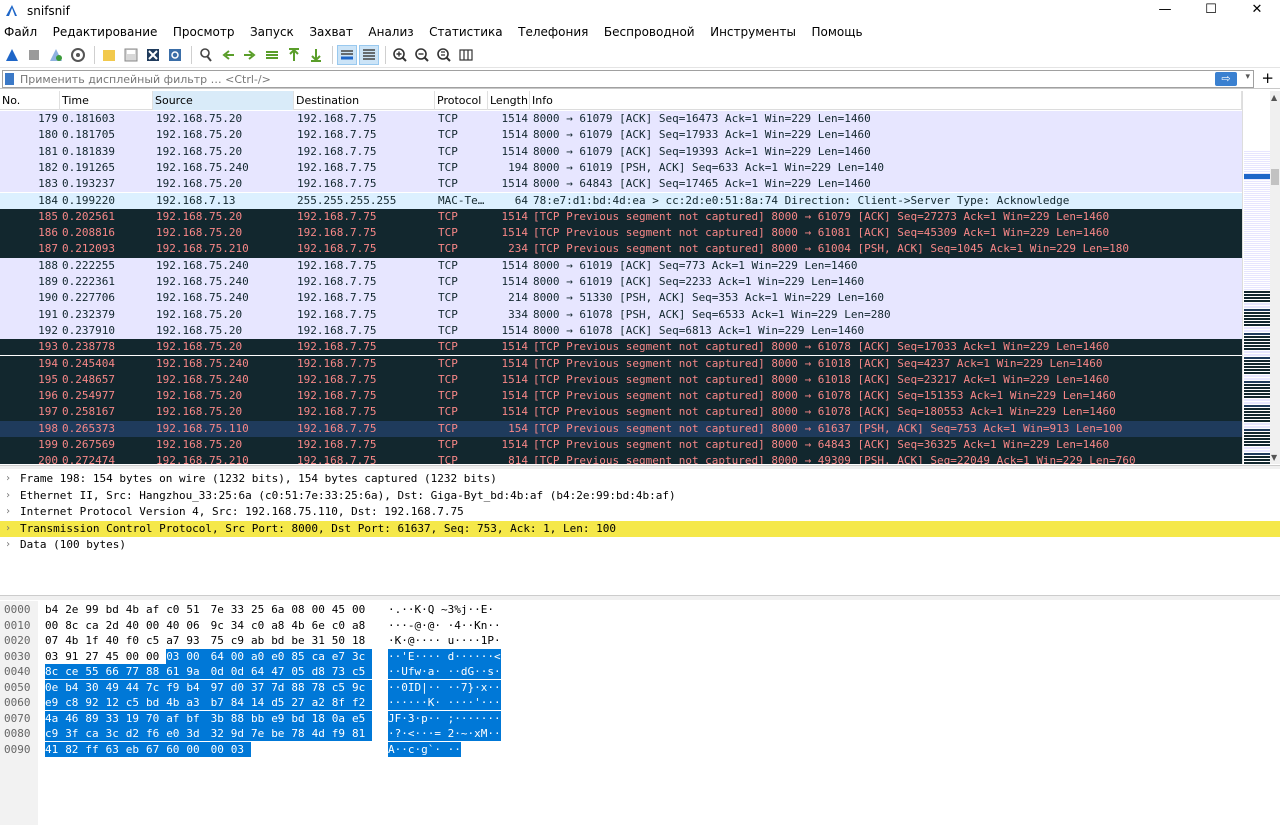 The width and height of the screenshot is (1280, 825). What do you see at coordinates (301, 671) in the screenshot?
I see `hex-byte: 05` at bounding box center [301, 671].